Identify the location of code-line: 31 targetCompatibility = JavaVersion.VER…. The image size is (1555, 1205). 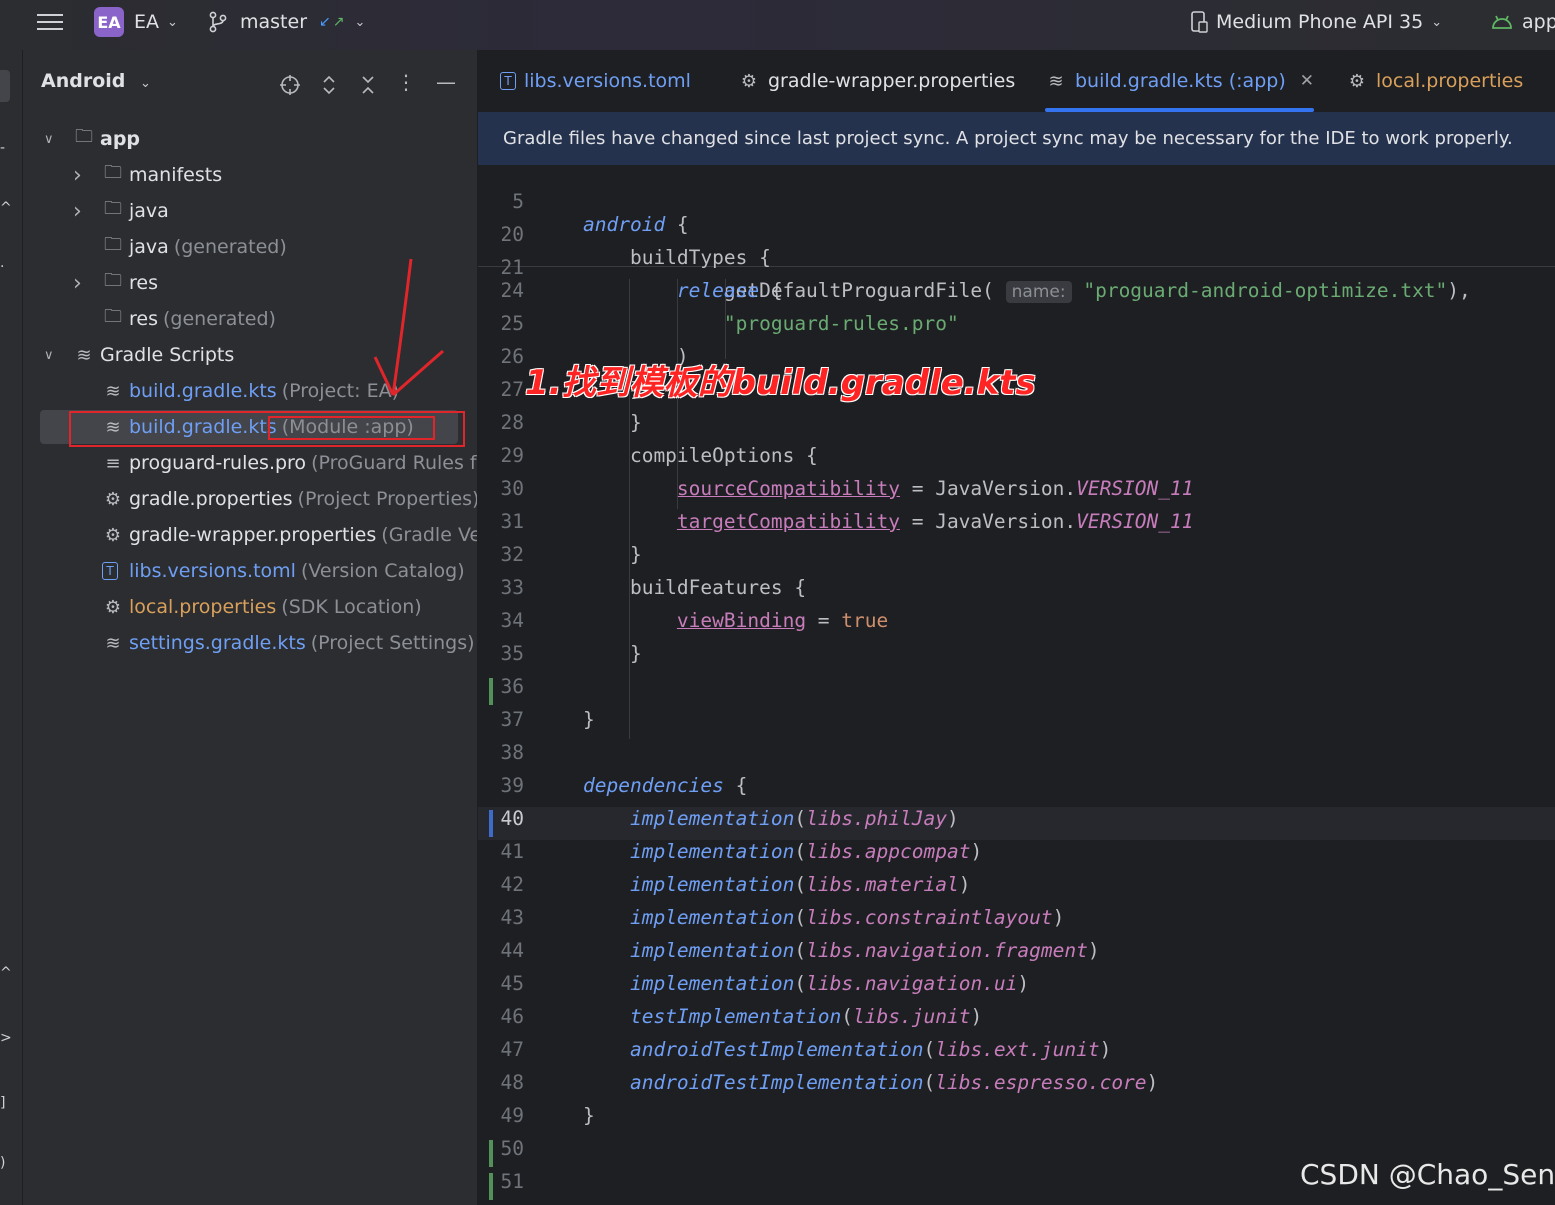
(1016, 526).